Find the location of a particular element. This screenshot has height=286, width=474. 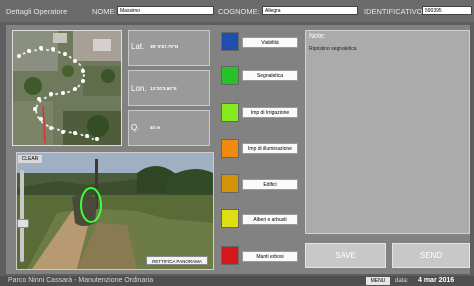

satellite-map is located at coordinates (67, 88).